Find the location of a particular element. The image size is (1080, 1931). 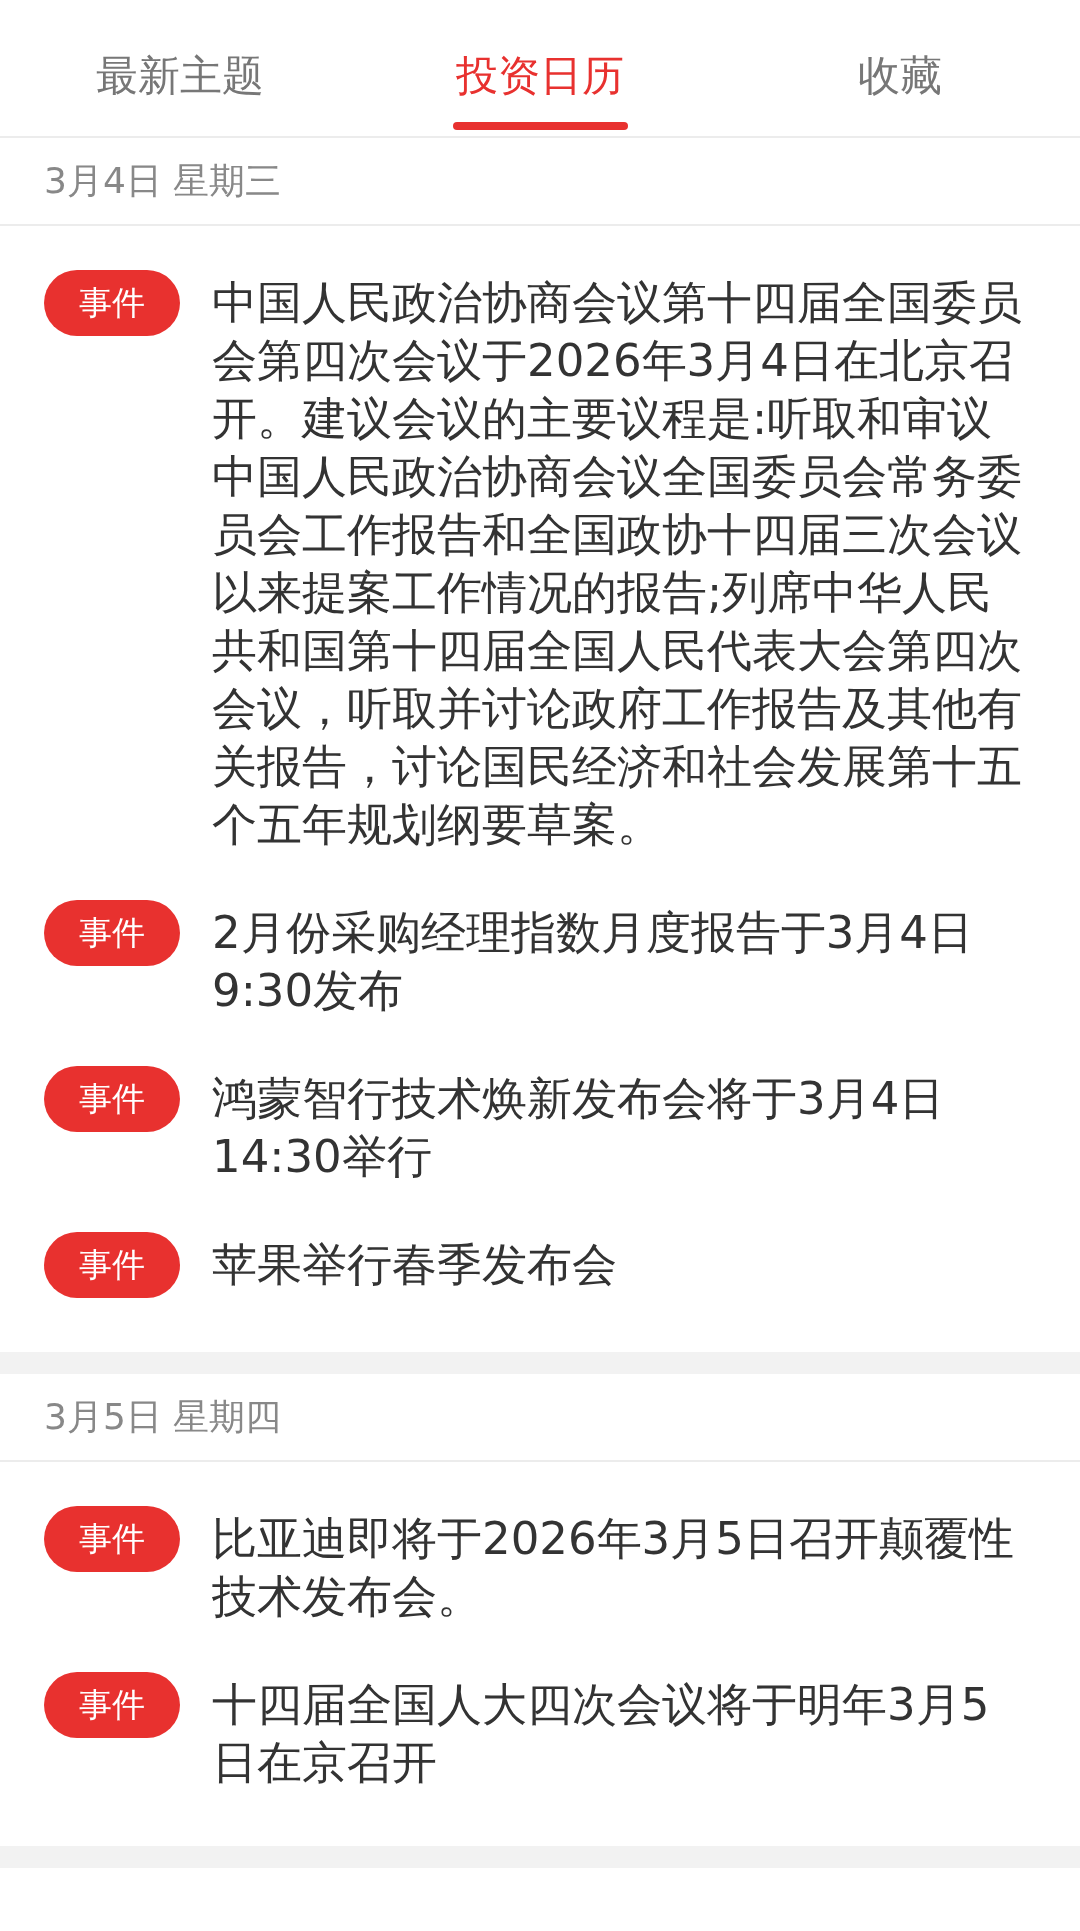

date-header: 3月5日 星期四 is located at coordinates (540, 1418).